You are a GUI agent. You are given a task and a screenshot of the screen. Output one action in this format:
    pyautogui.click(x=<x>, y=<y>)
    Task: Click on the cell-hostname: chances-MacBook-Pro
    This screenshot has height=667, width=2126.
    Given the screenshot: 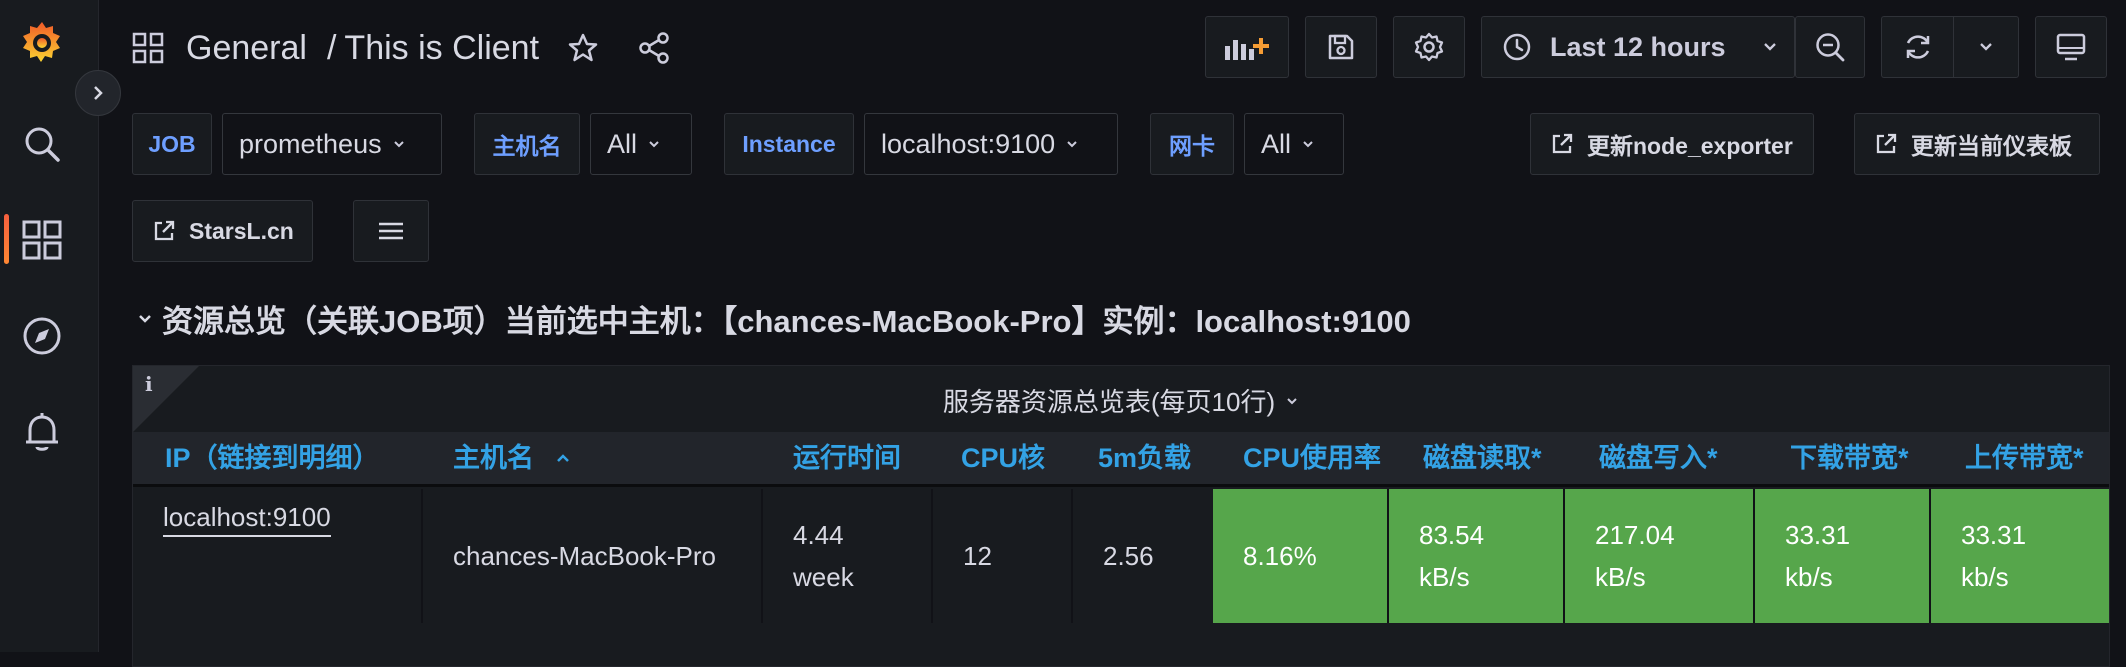 What is the action you would take?
    pyautogui.click(x=593, y=556)
    